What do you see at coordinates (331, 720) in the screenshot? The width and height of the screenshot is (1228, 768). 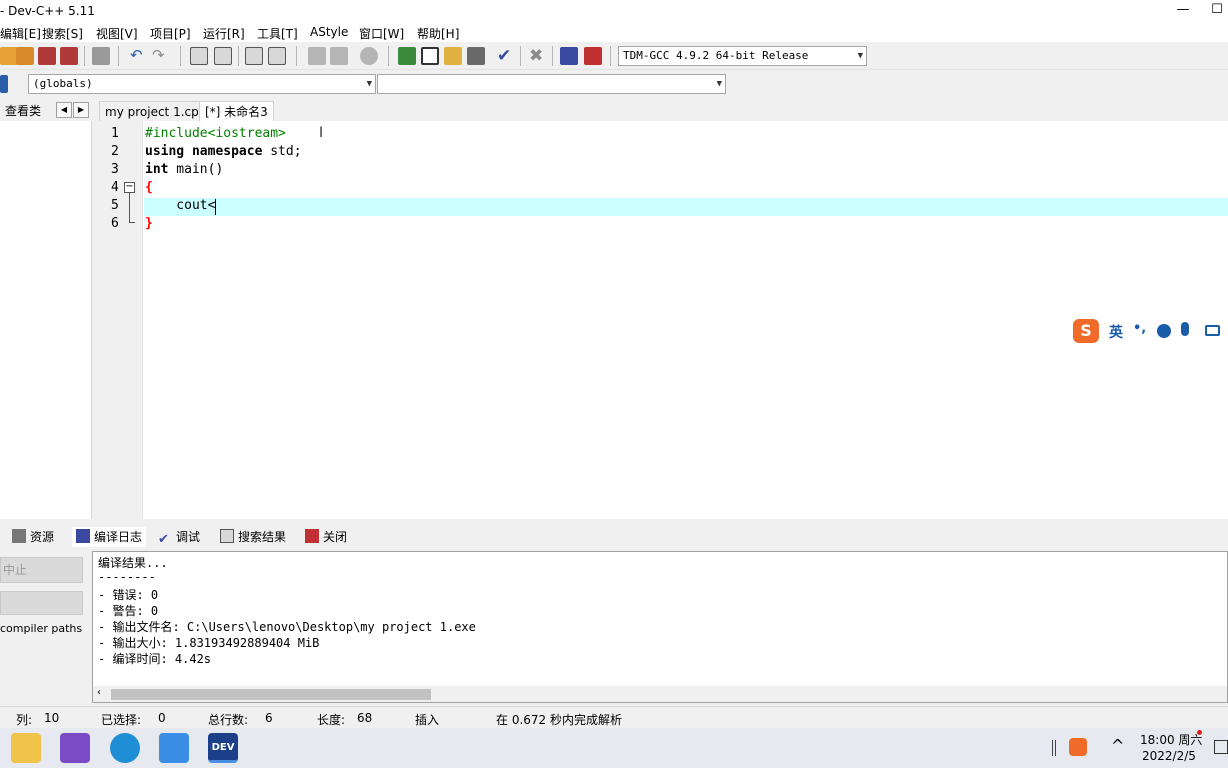 I see `status-len-label: 长度:` at bounding box center [331, 720].